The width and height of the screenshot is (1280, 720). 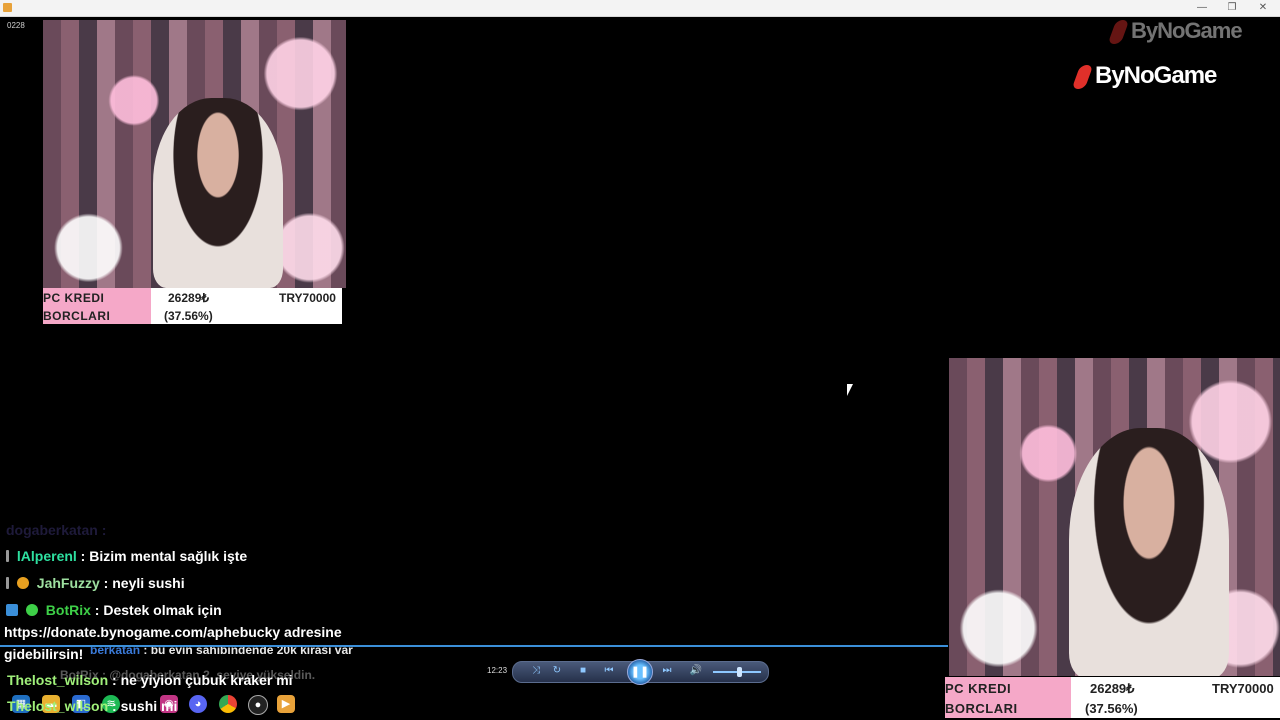 I want to click on chat-username: BotRix, so click(x=68, y=610).